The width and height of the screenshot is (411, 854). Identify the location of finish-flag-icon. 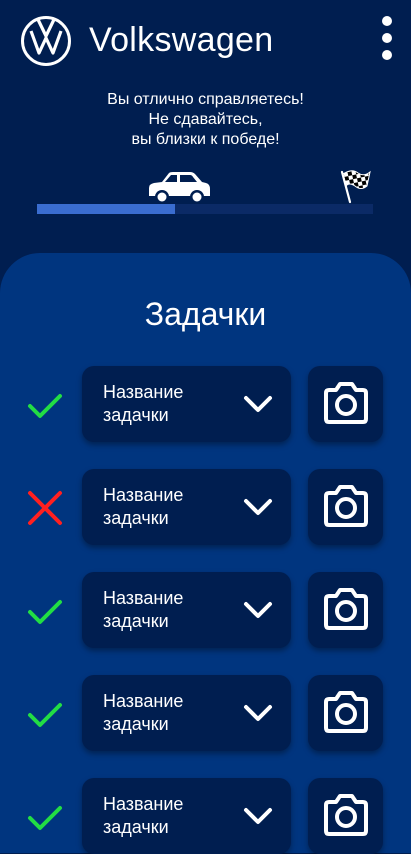
(355, 187).